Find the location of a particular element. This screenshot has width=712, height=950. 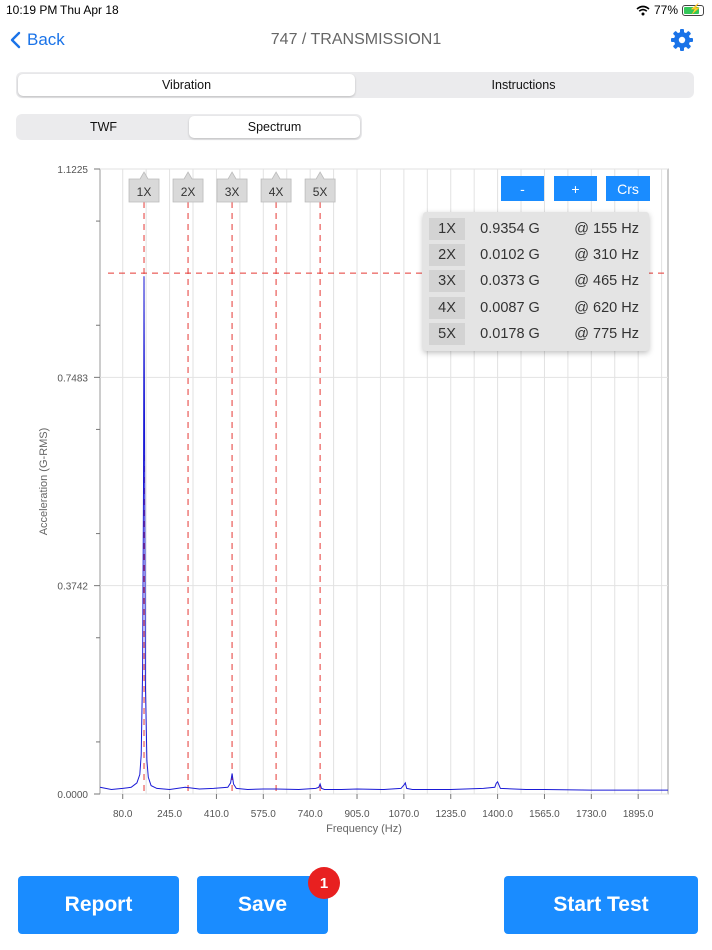

y-tick-label: 0.0000 is located at coordinates (72, 795).